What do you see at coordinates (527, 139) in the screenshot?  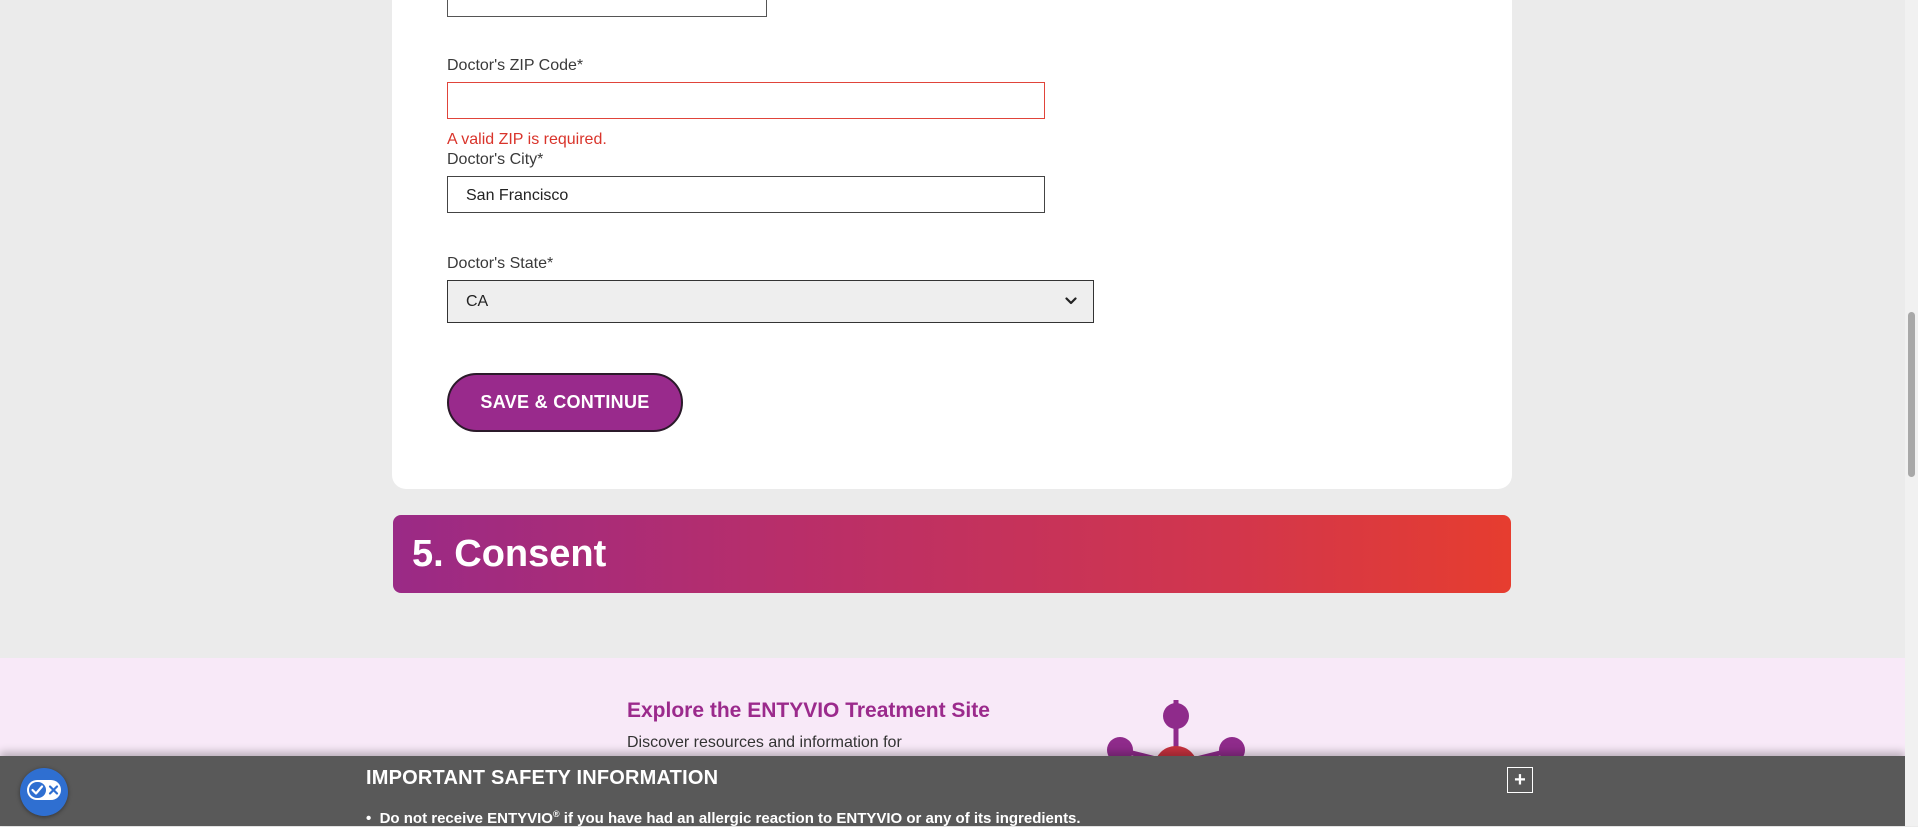 I see `zip-error-message: A valid ZIP is required.` at bounding box center [527, 139].